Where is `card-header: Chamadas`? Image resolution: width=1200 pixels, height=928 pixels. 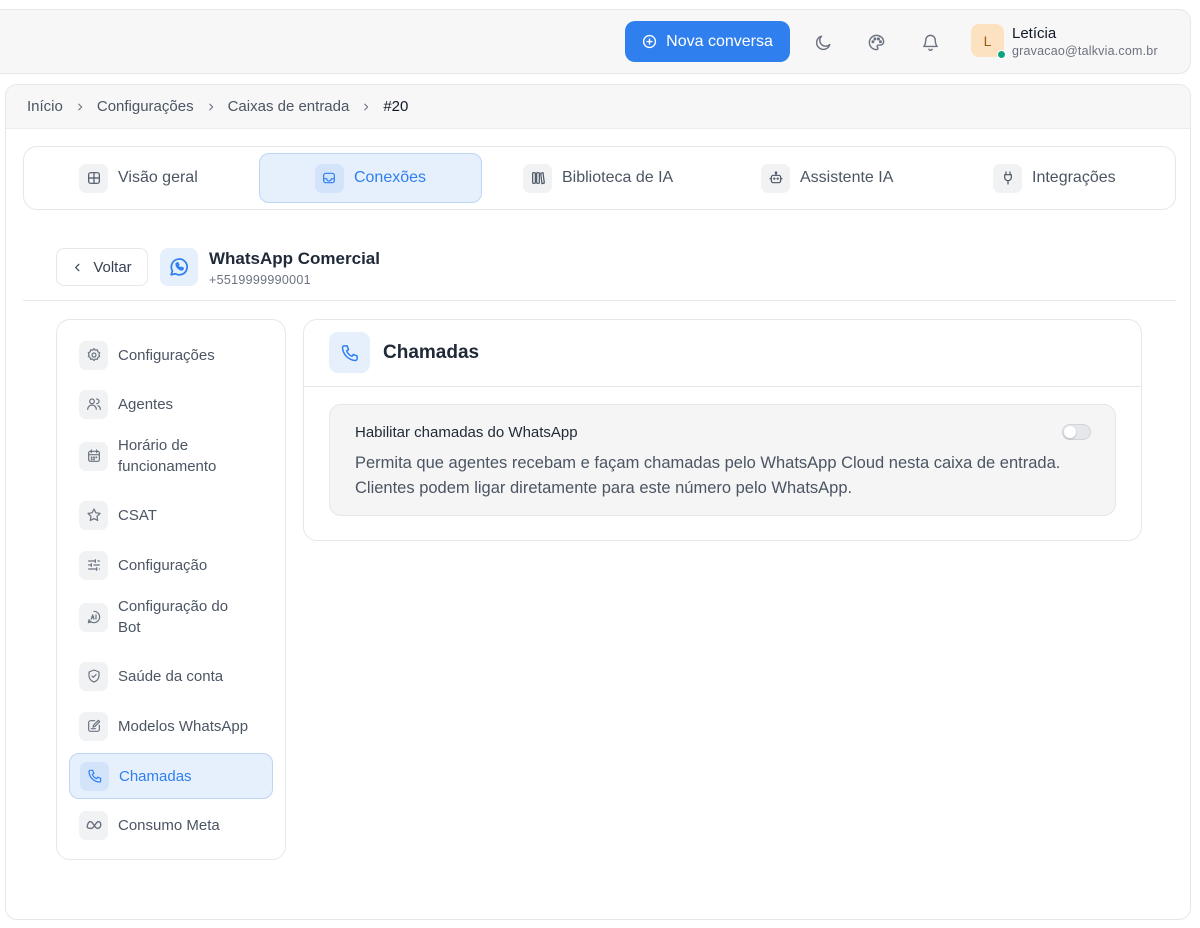 card-header: Chamadas is located at coordinates (722, 353).